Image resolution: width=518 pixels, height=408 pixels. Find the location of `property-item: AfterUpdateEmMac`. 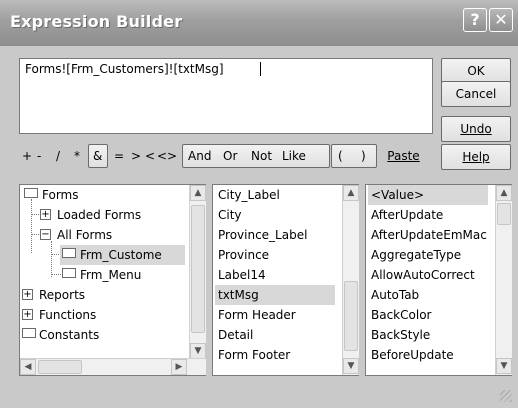

property-item: AfterUpdateEmMac is located at coordinates (429, 235).